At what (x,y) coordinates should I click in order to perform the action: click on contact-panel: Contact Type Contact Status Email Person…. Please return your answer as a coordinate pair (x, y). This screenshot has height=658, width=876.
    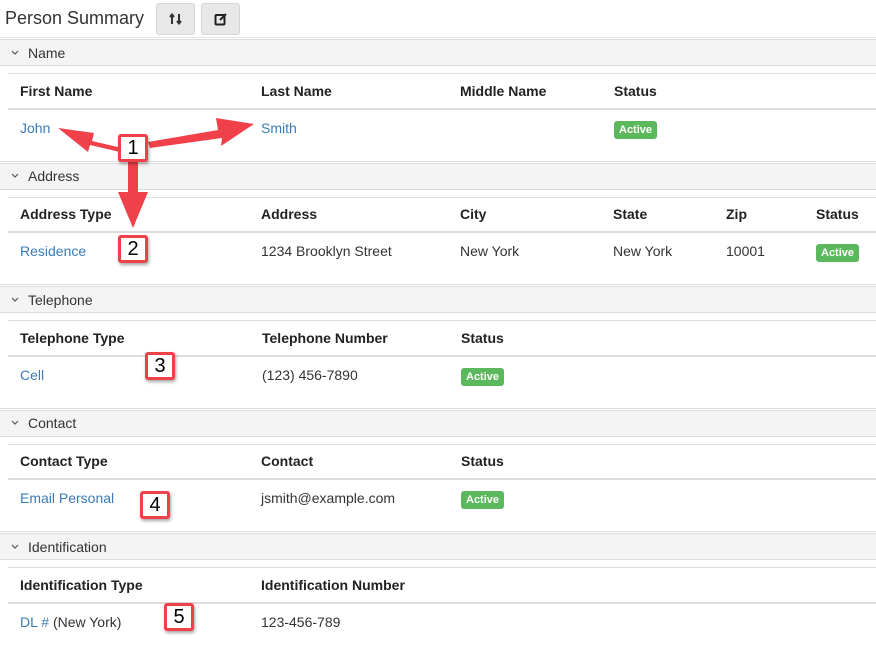
    Looking at the image, I should click on (438, 484).